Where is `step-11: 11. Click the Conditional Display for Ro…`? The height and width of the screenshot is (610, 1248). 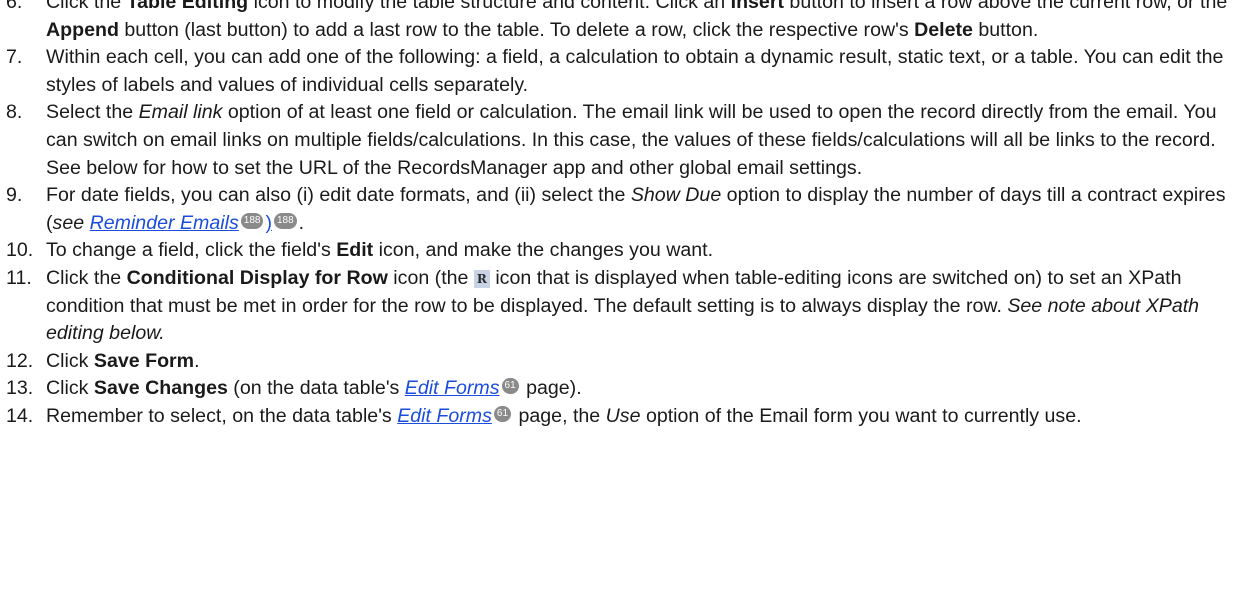
step-11: 11. Click the Conditional Display for Ro… is located at coordinates (603, 305).